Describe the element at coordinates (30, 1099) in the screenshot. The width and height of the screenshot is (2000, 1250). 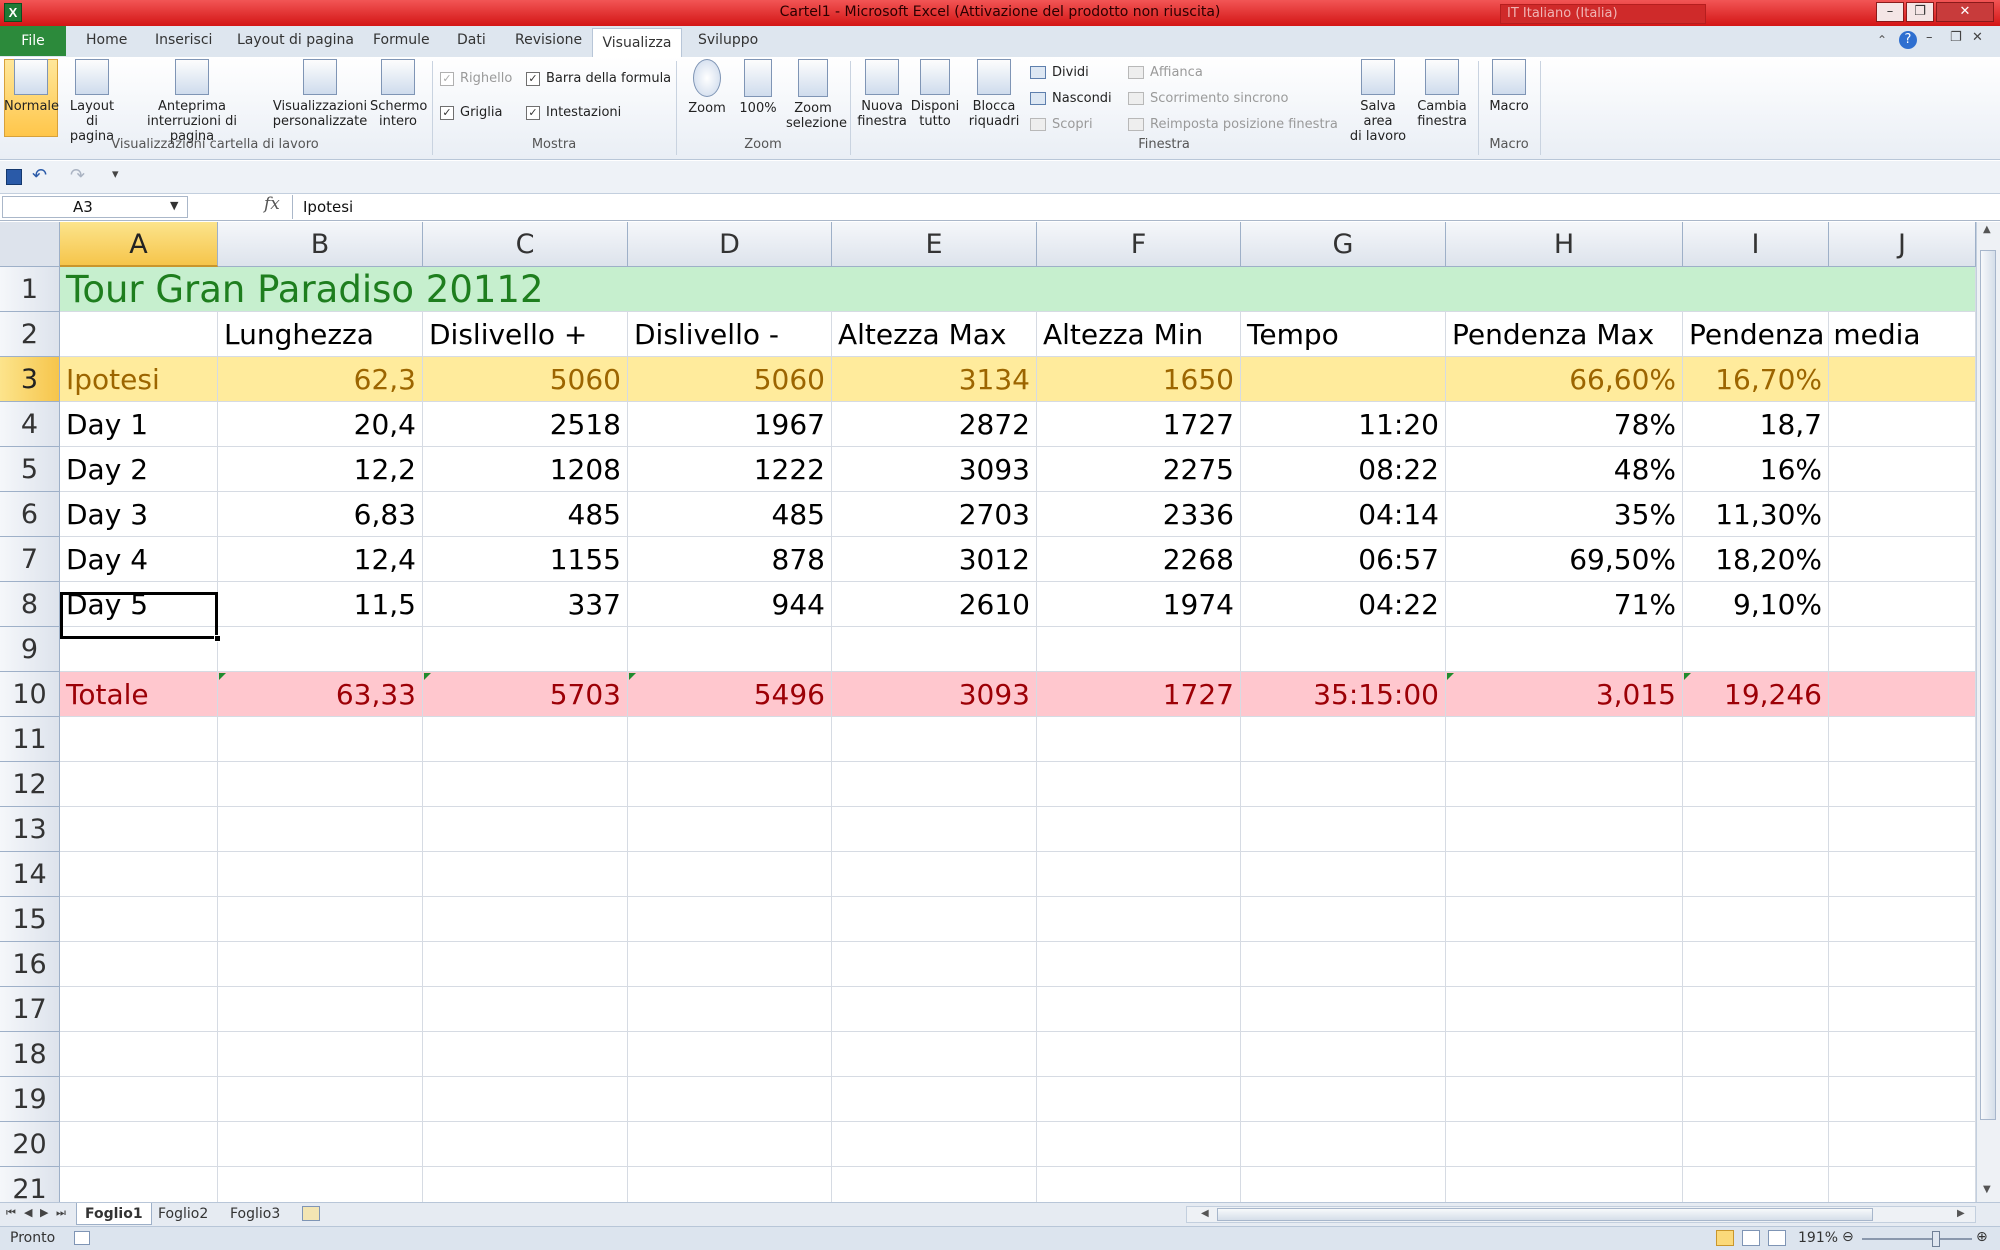
I see `row-header-19: 19` at that location.